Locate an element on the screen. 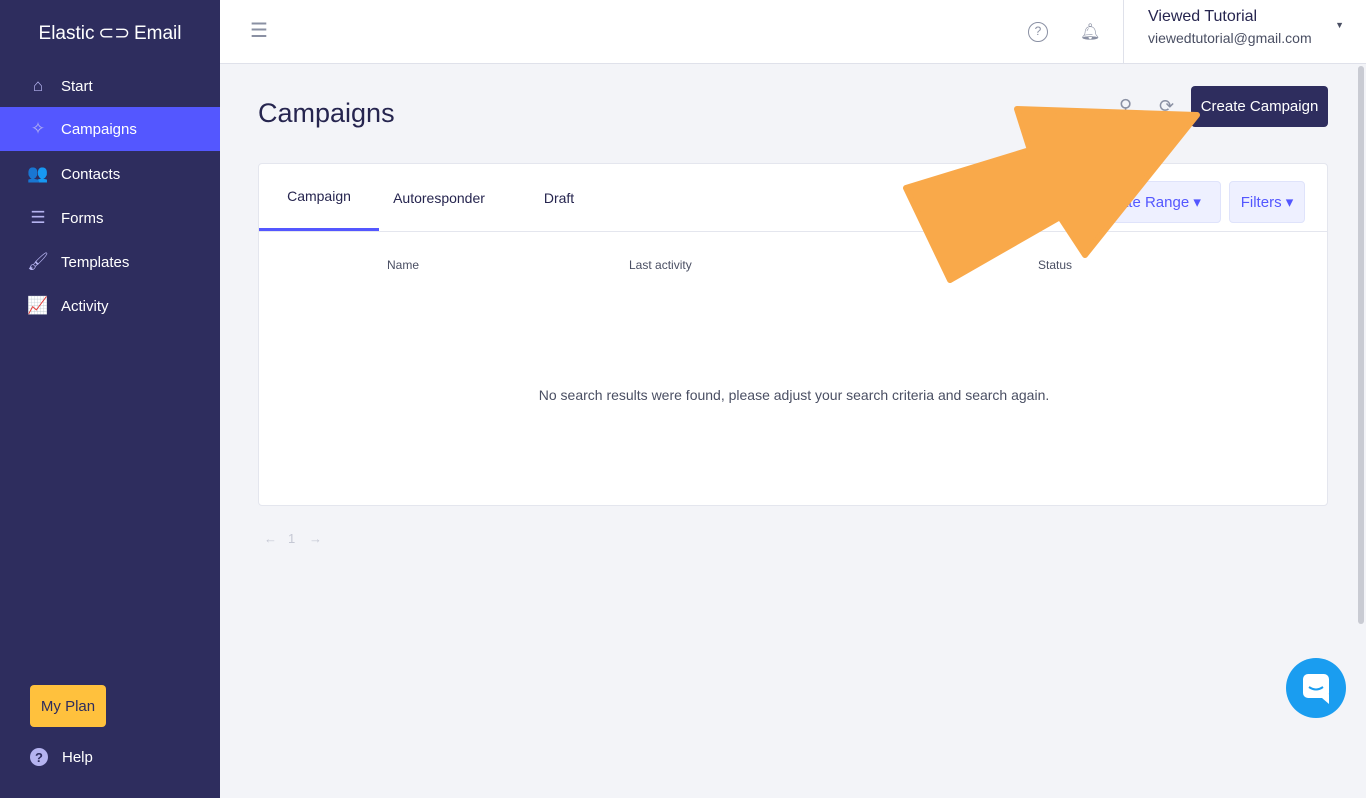 This screenshot has width=1366, height=798. logo: Elastic ⊂⊃ Email is located at coordinates (110, 33).